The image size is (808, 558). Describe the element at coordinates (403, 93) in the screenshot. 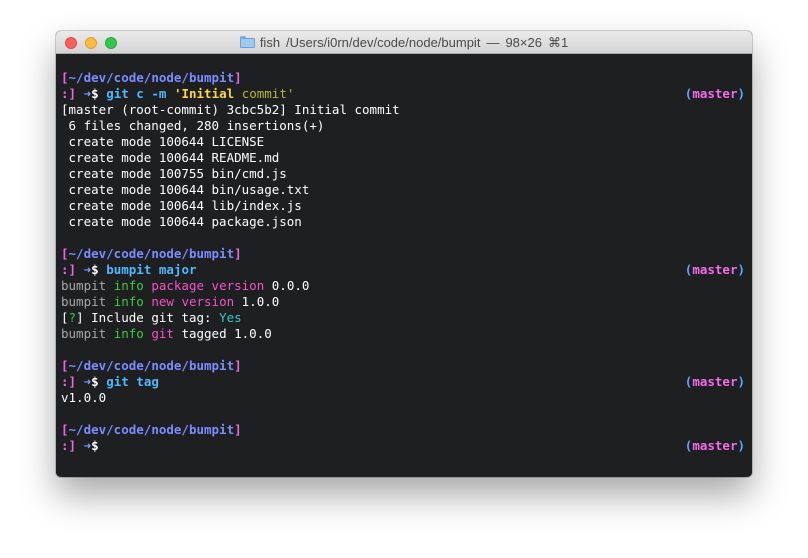

I see `prompt-command-line: :] ➜$ git c -m 'Initial commit' (master)` at that location.